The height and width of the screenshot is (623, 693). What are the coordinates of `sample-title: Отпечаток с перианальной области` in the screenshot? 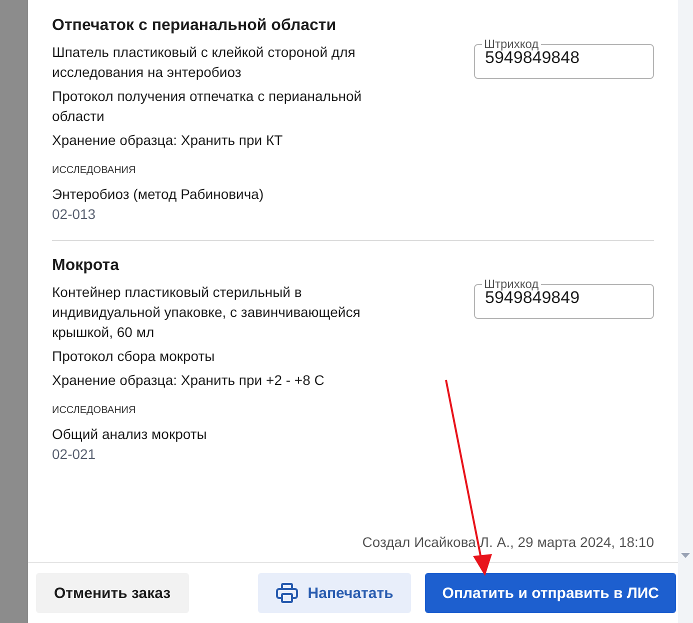 It's located at (195, 26).